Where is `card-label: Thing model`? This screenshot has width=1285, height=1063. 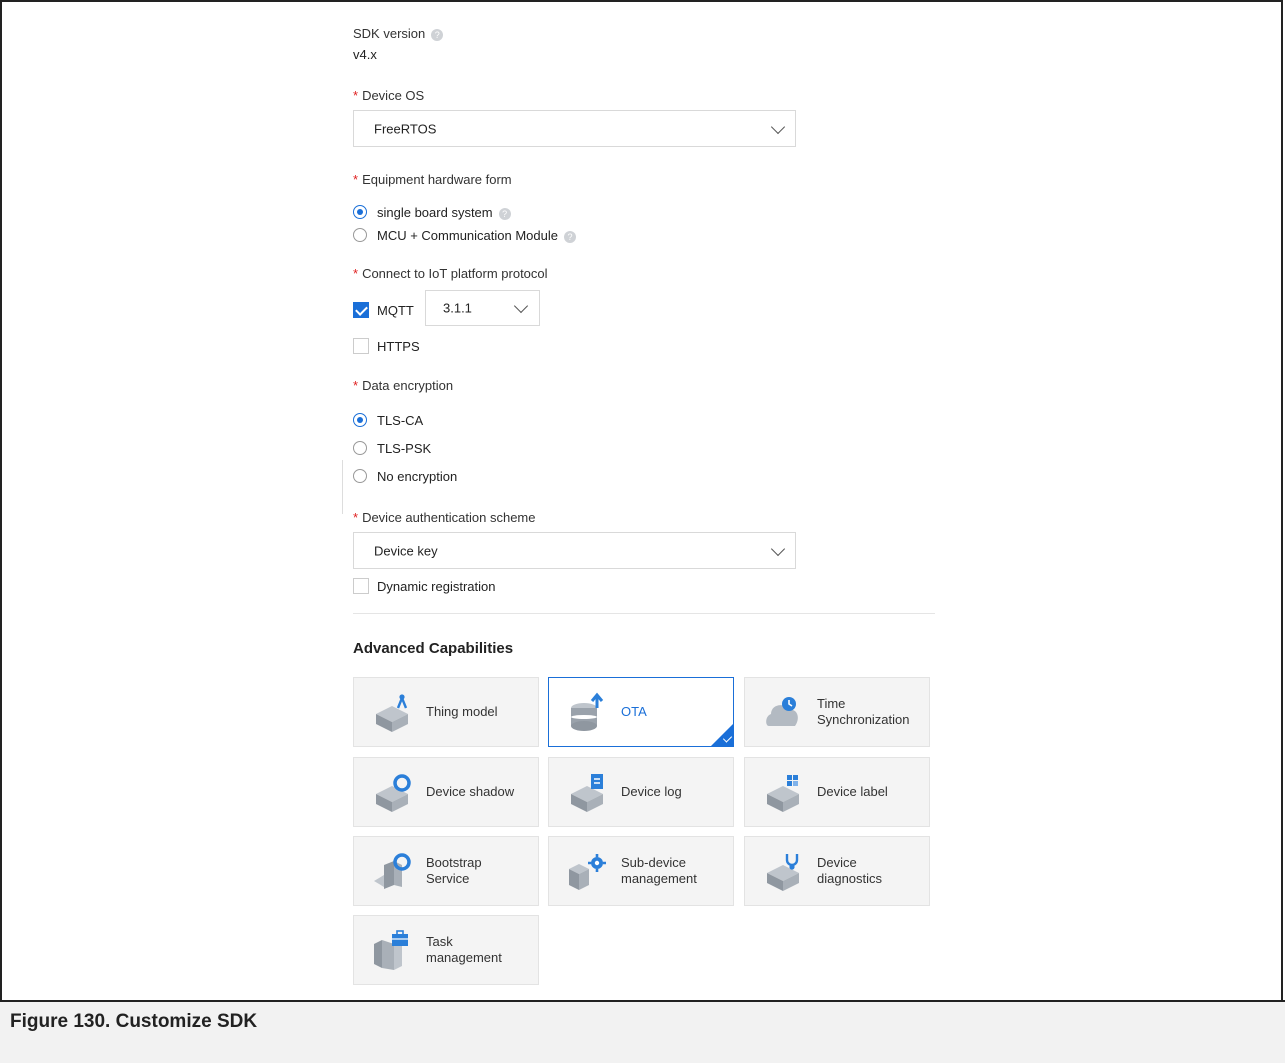
card-label: Thing model is located at coordinates (462, 711).